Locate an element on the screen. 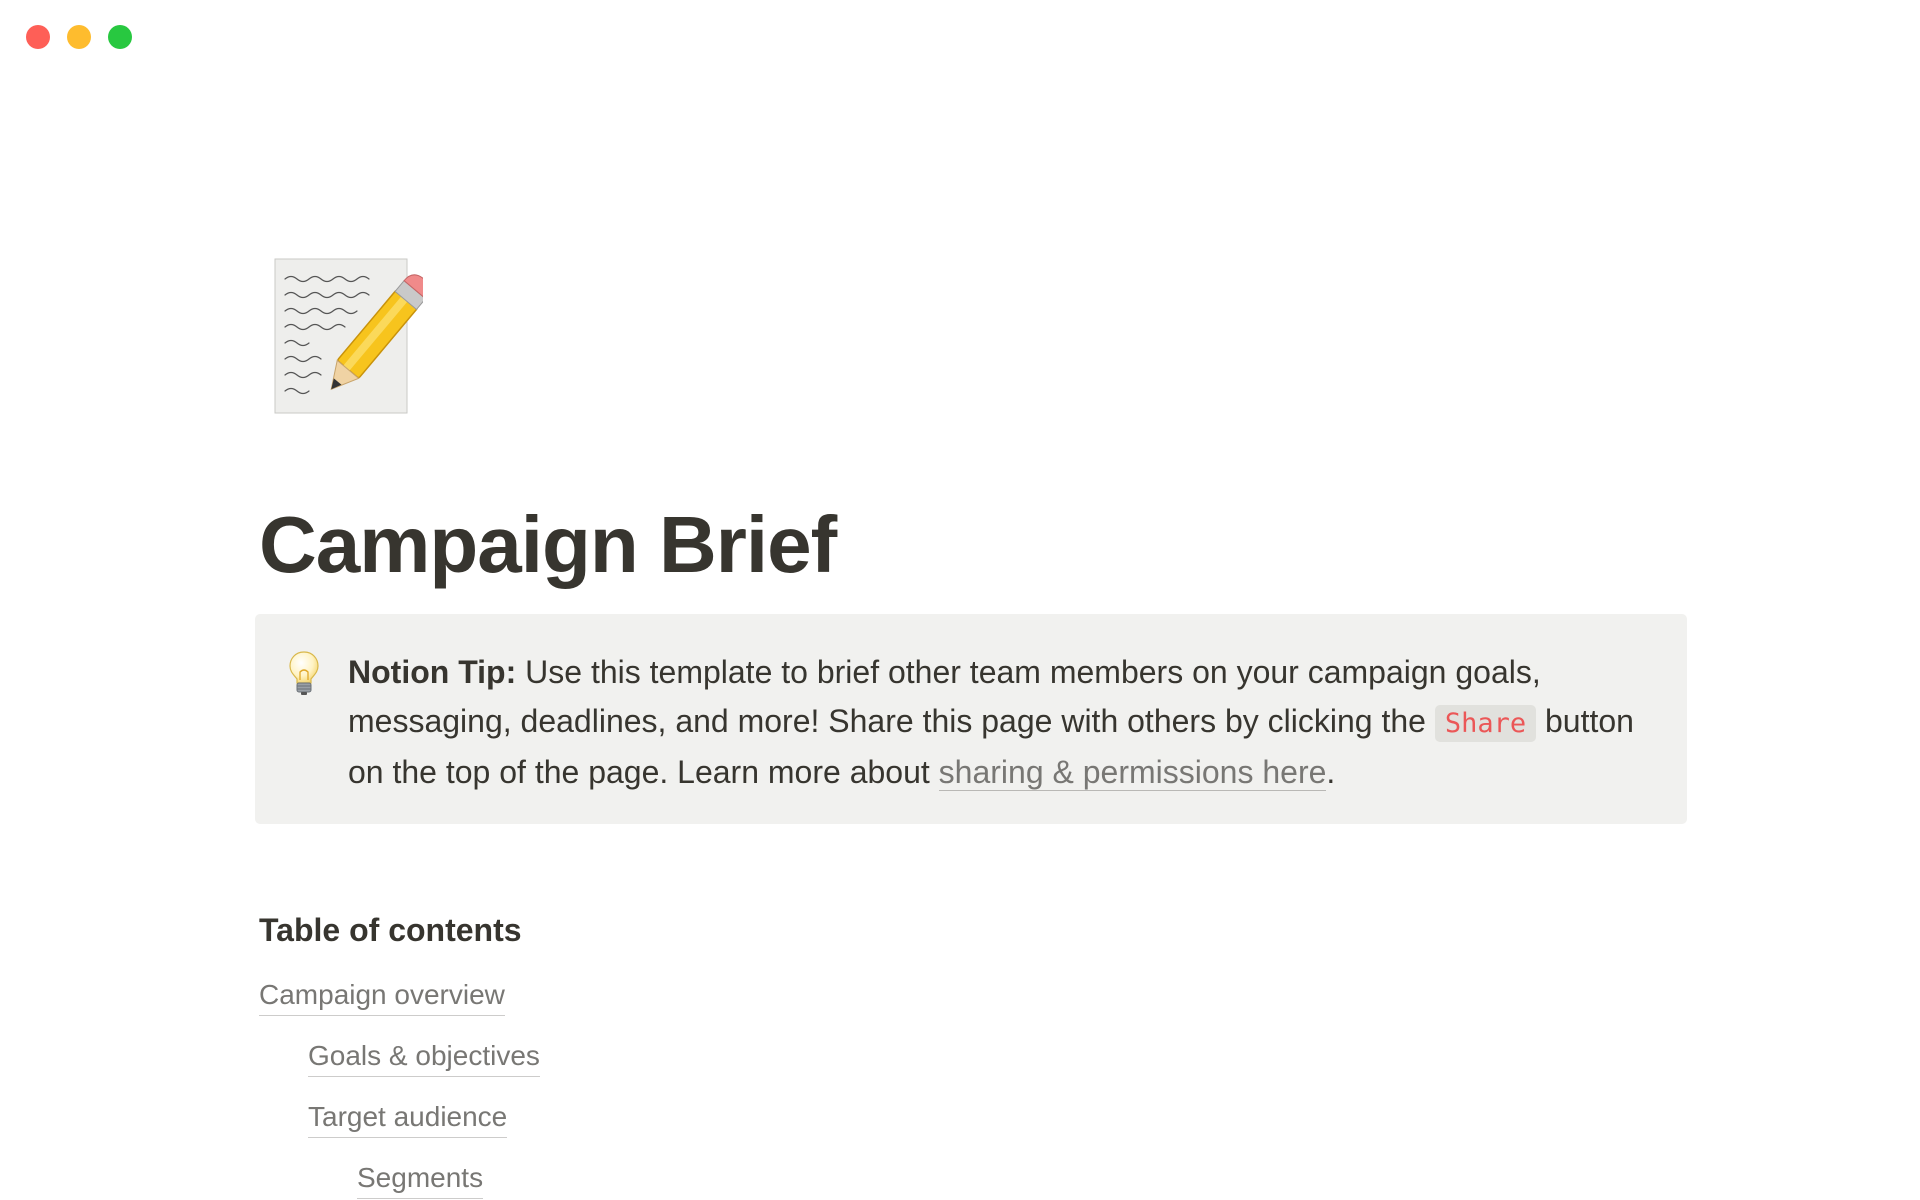  page-title: Campaign Brief is located at coordinates (548, 545).